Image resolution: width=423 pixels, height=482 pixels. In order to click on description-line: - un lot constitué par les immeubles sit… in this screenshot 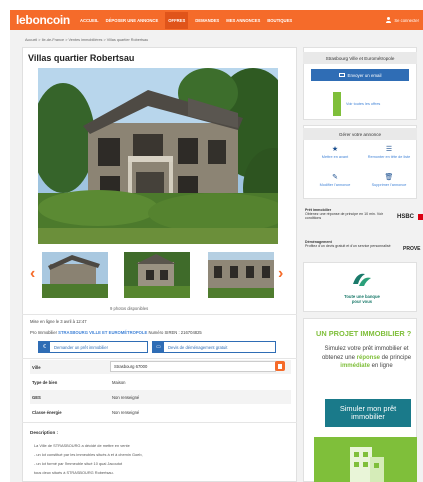, I will do `click(88, 454)`.